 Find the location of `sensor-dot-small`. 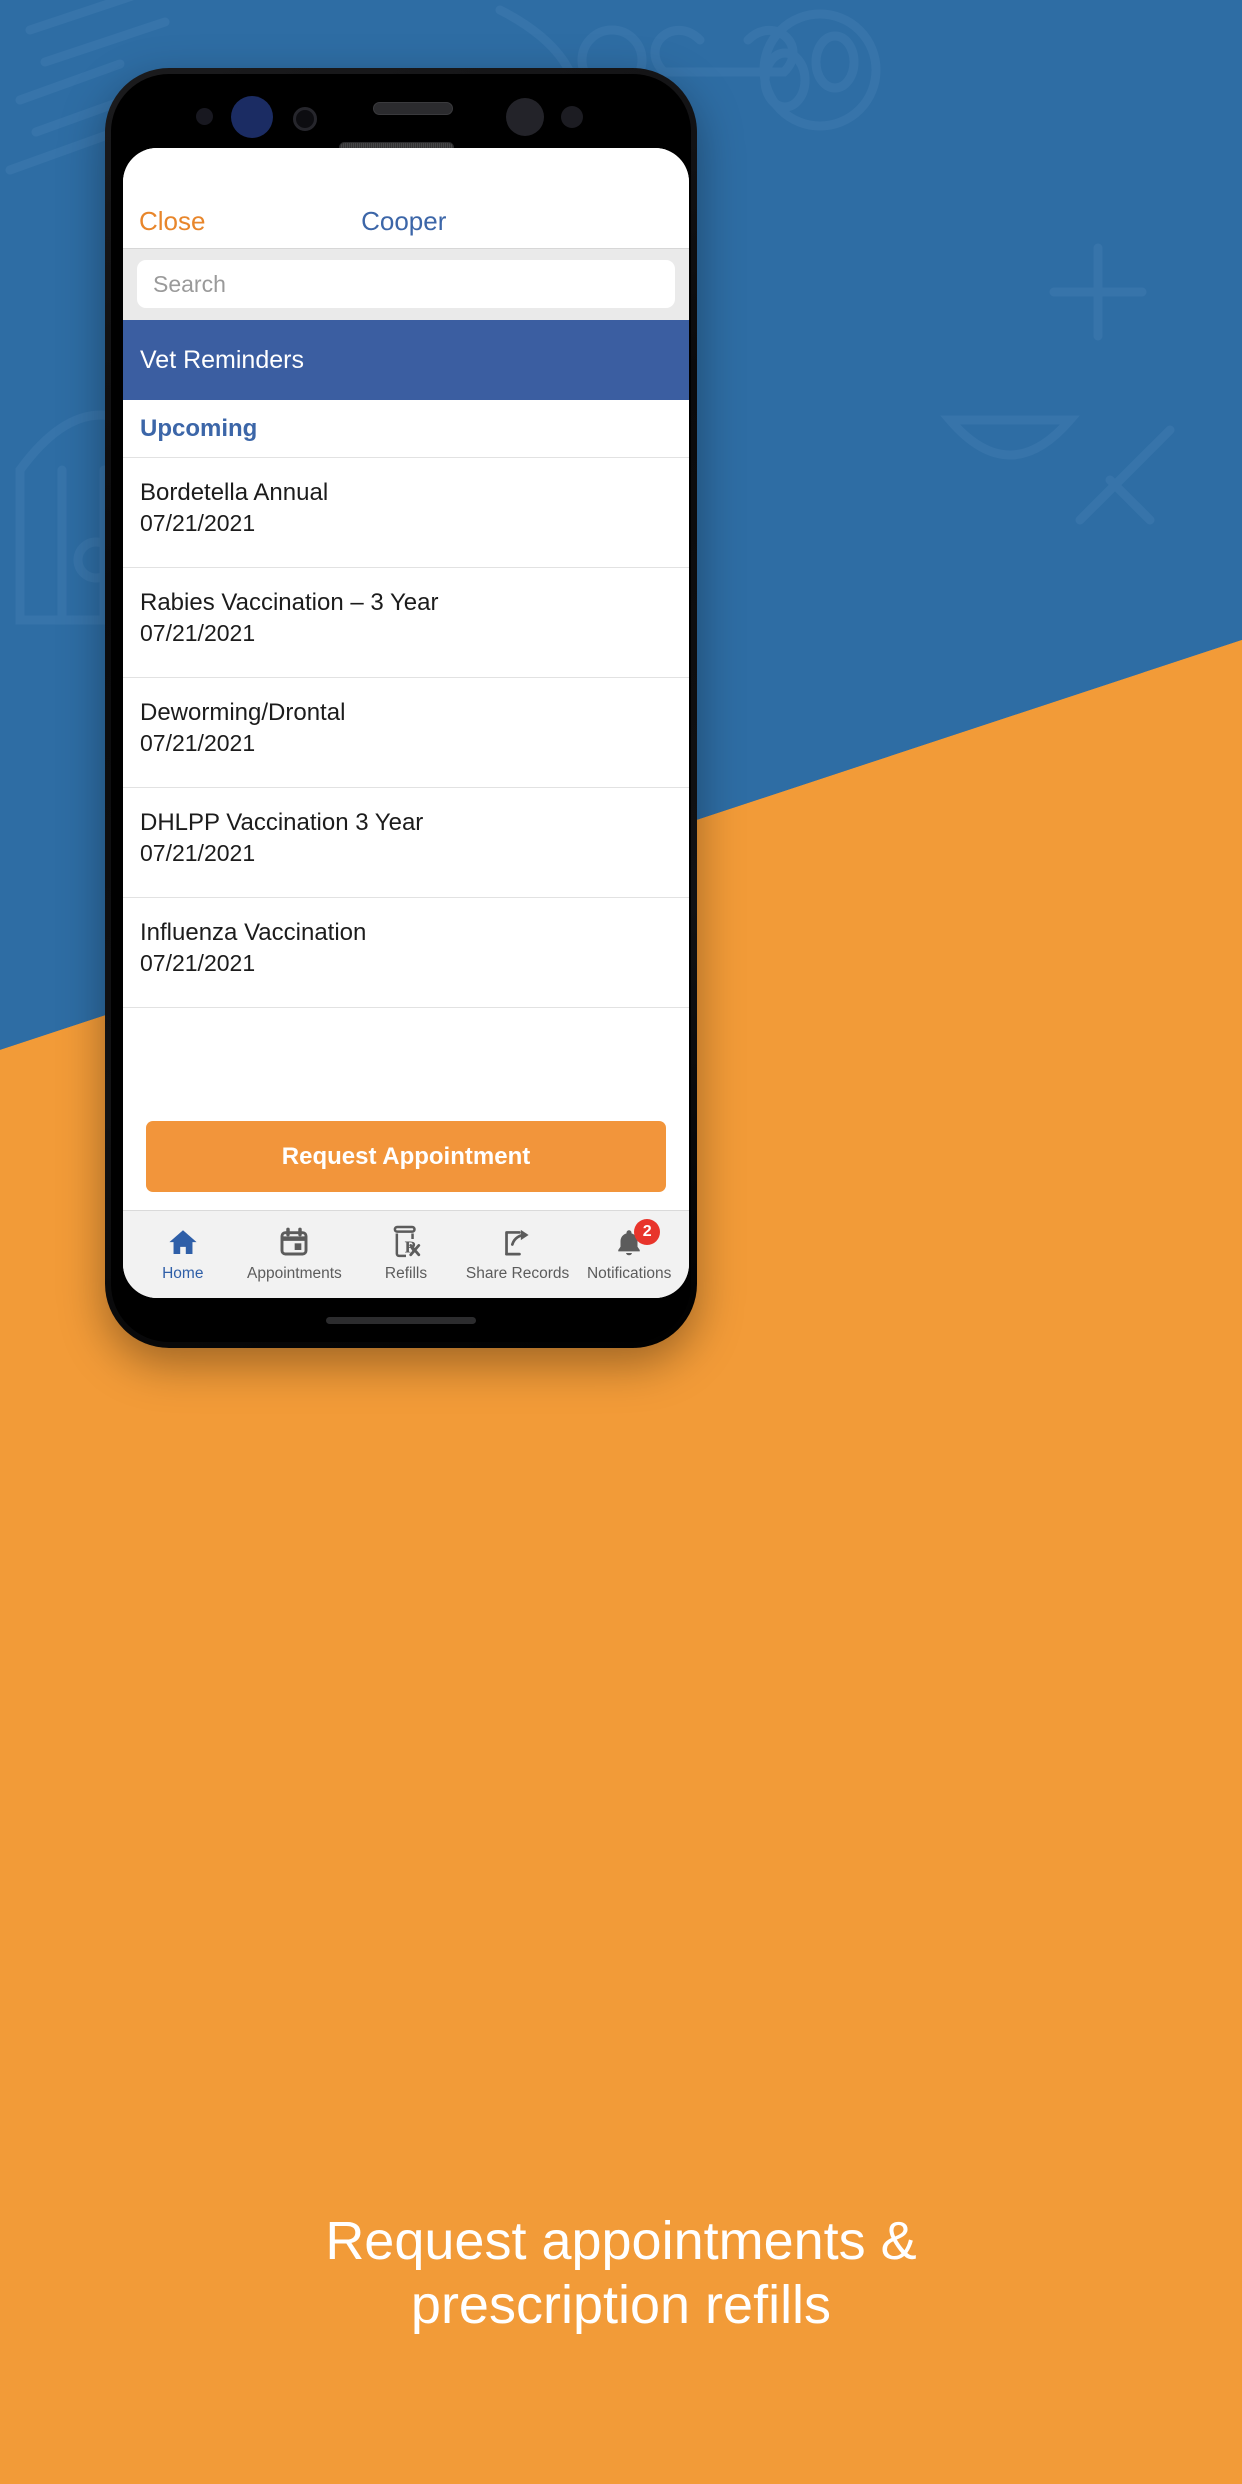

sensor-dot-small is located at coordinates (204, 116).